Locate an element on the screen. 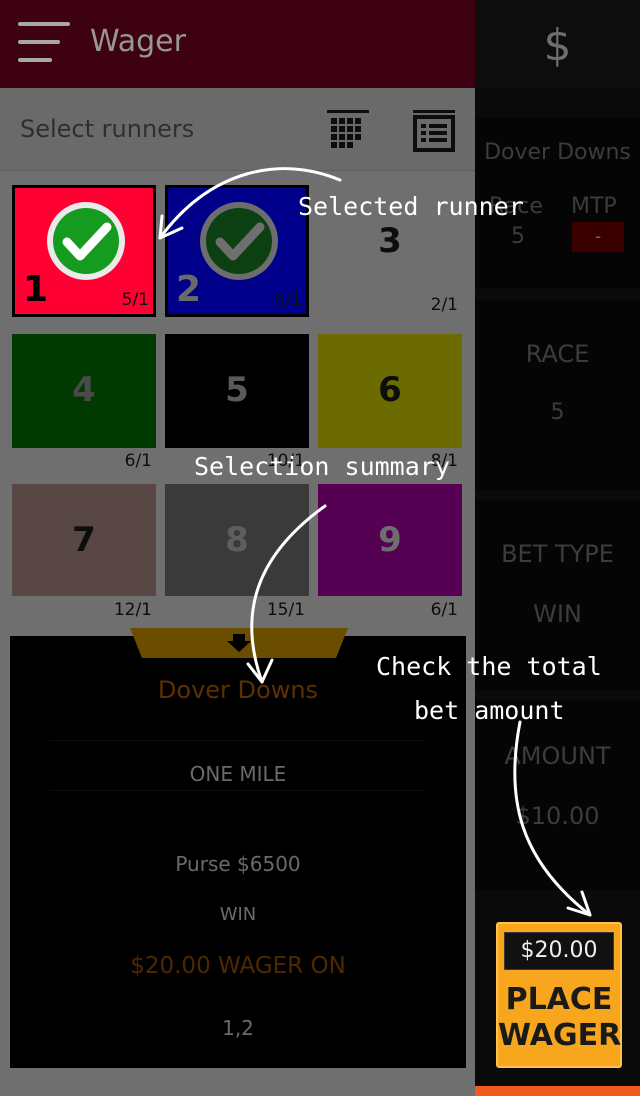 The height and width of the screenshot is (1096, 640). arrow-selection-summary is located at coordinates (288, 594).